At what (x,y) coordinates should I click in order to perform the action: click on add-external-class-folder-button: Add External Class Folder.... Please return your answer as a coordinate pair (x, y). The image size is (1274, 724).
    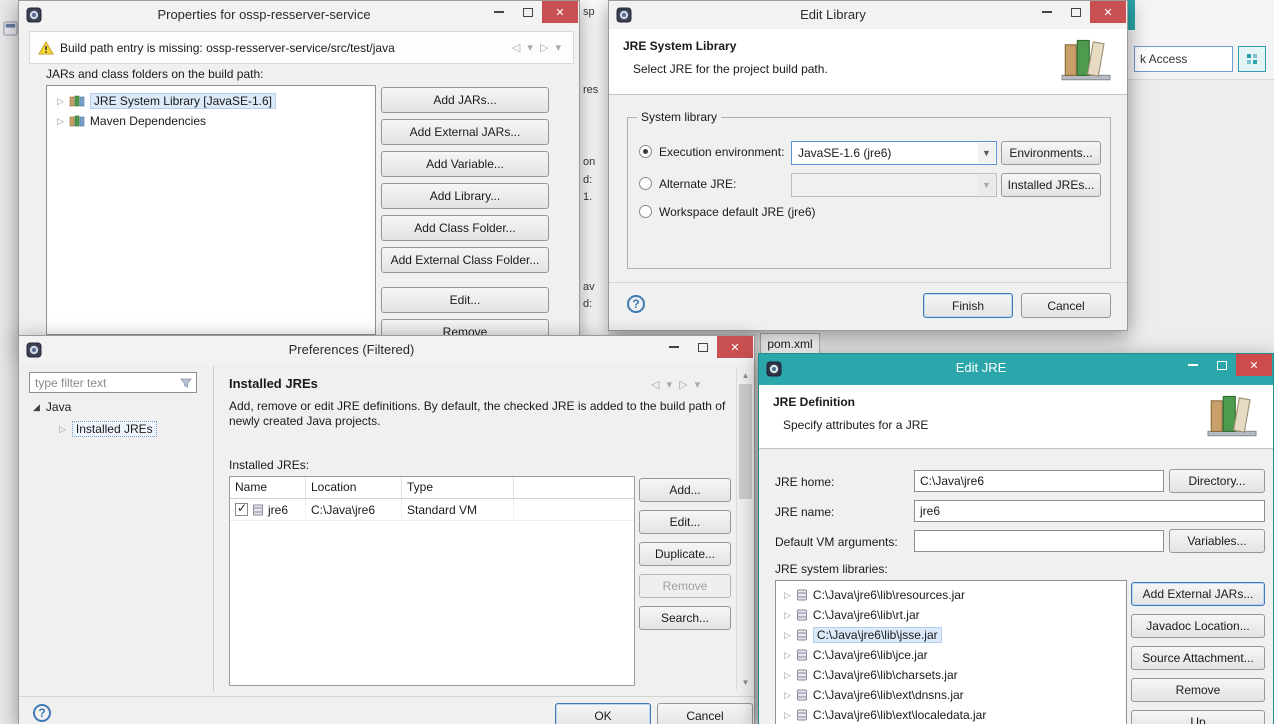
    Looking at the image, I should click on (465, 260).